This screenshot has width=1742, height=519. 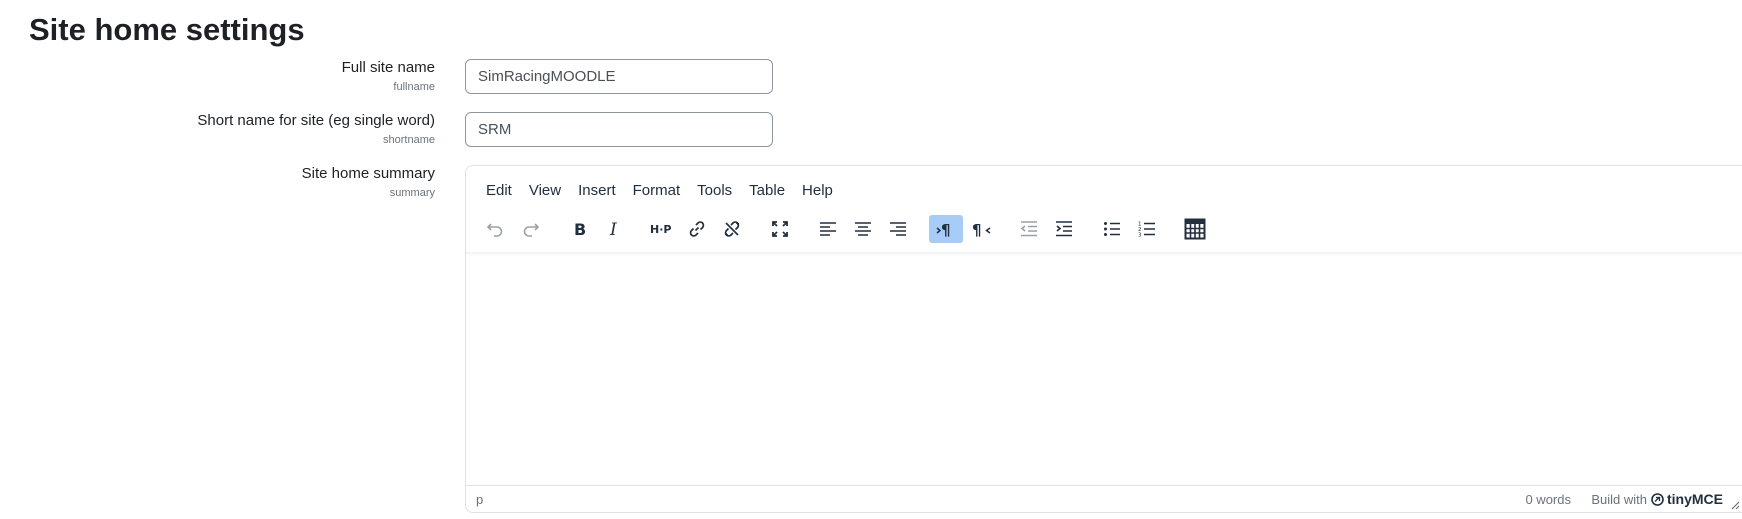 I want to click on shortname-input, so click(x=619, y=129).